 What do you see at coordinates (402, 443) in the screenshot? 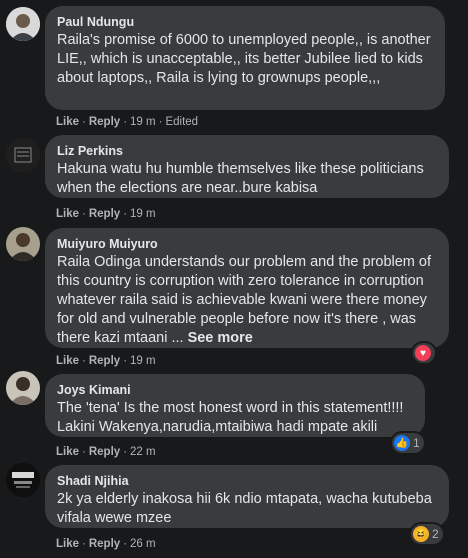
I see `like-icon: 👍` at bounding box center [402, 443].